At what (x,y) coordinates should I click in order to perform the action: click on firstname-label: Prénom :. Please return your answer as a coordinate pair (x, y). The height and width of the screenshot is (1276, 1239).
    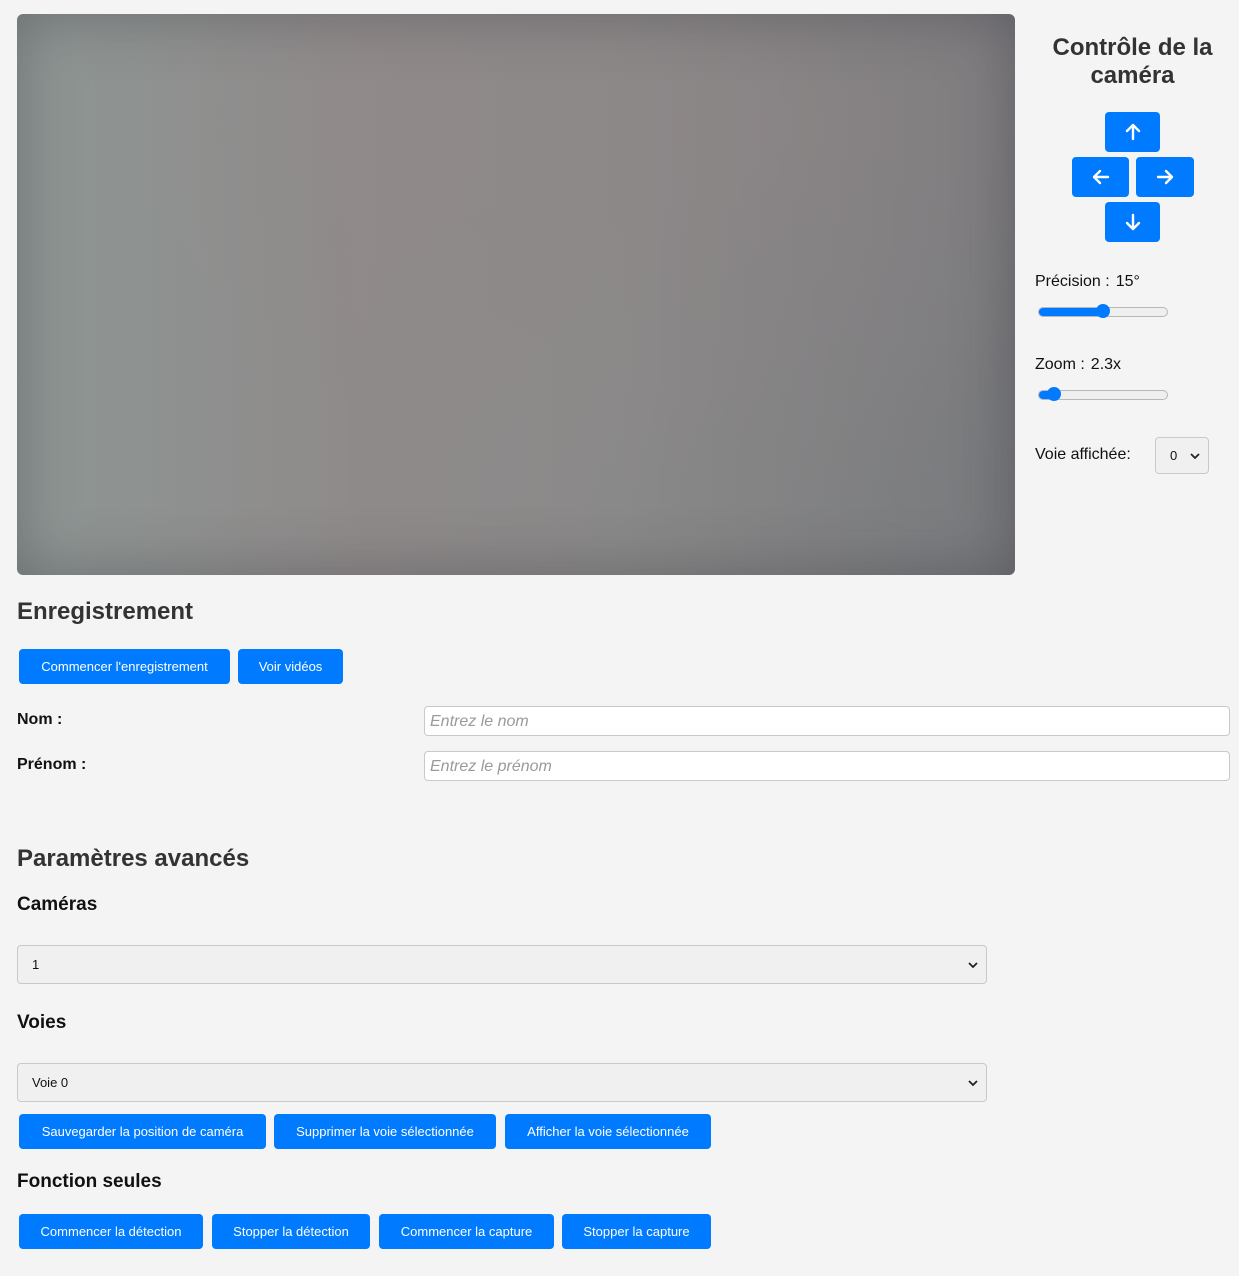
    Looking at the image, I should click on (52, 764).